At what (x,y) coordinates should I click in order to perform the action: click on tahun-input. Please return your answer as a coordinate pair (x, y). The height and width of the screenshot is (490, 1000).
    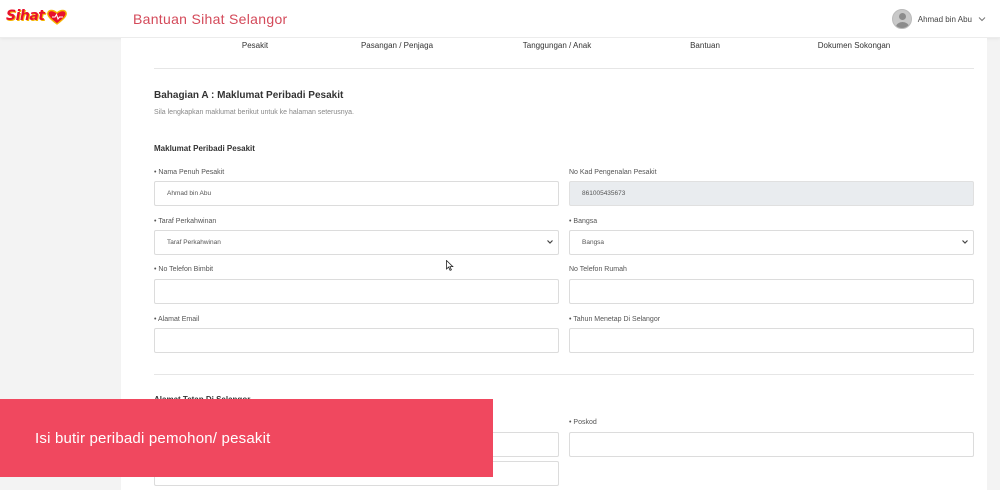
    Looking at the image, I should click on (771, 340).